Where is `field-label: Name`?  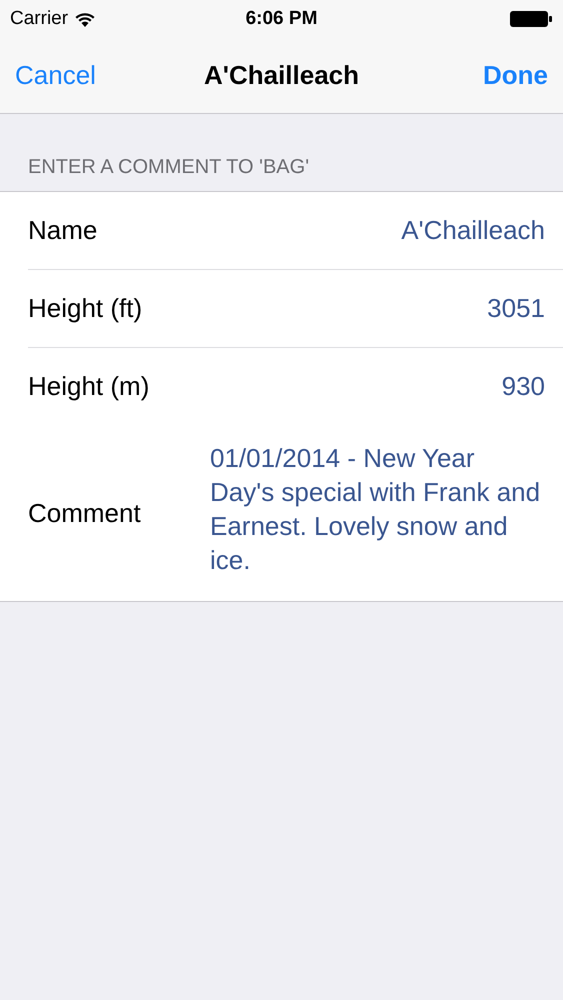
field-label: Name is located at coordinates (63, 230).